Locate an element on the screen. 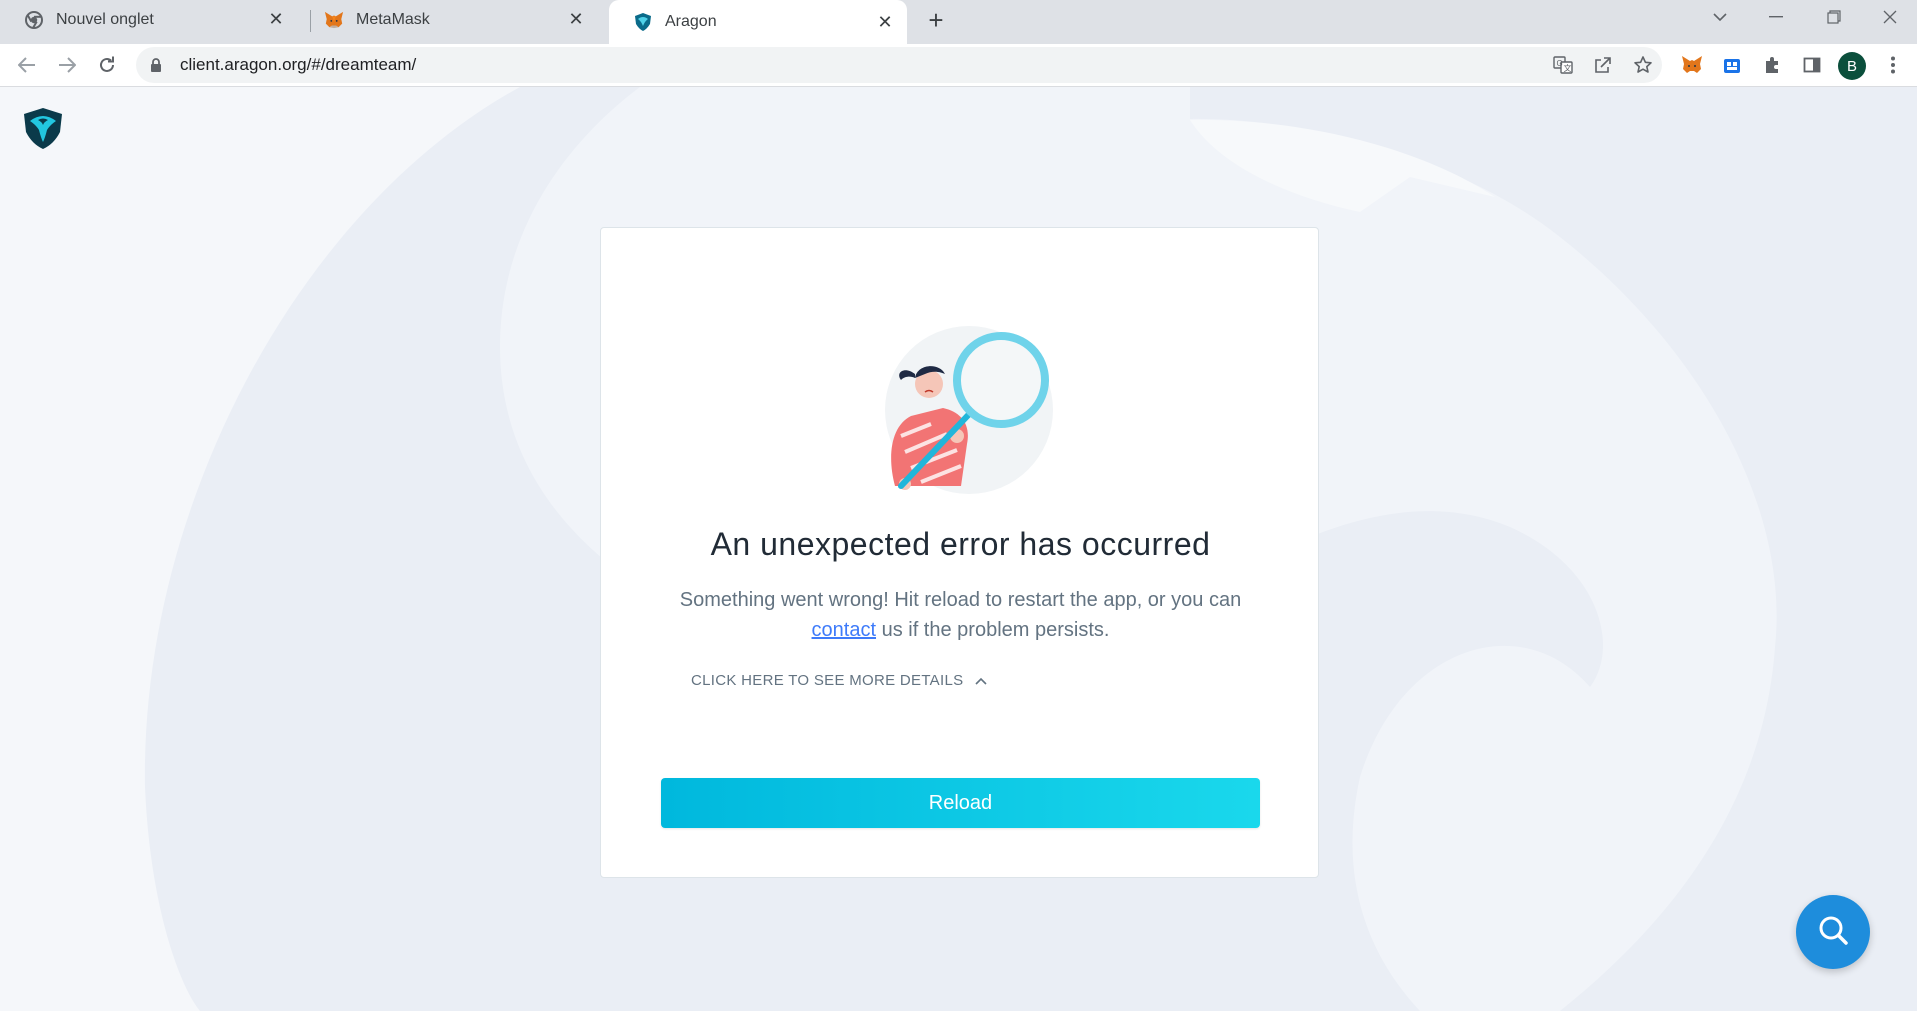 The width and height of the screenshot is (1917, 1011). svg-text: 文 is located at coordinates (1568, 68).